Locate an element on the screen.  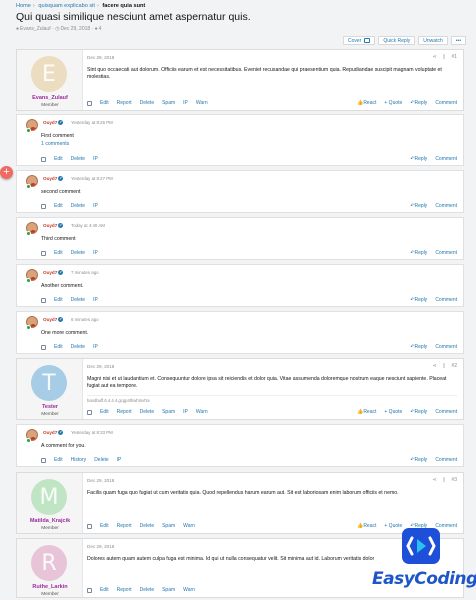
avatar: M is located at coordinates (49, 497).